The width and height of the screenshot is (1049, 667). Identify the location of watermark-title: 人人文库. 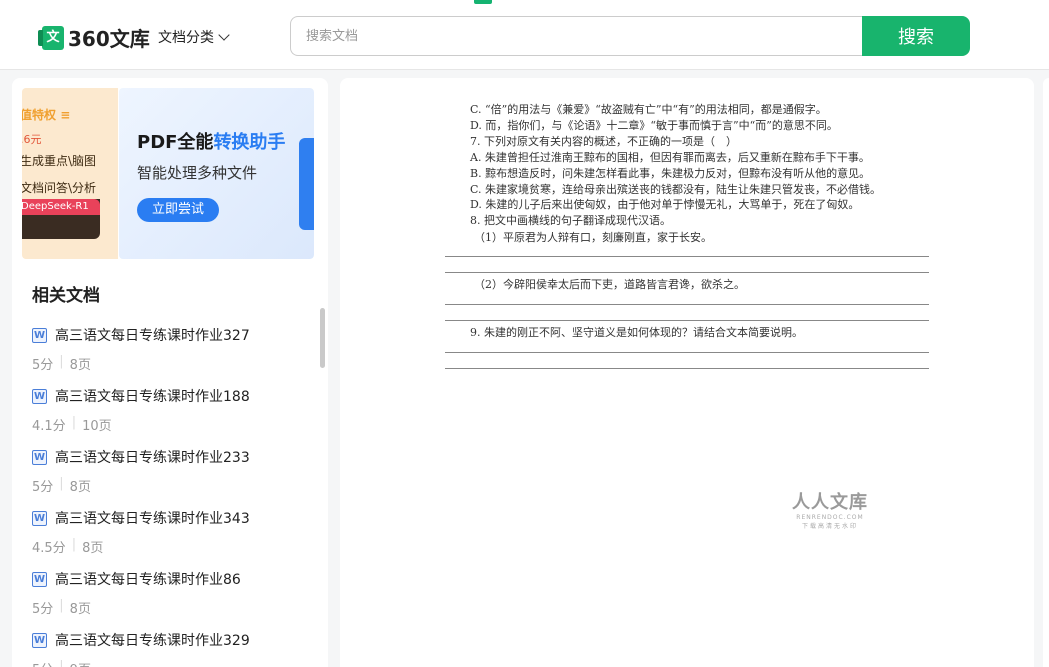
(830, 502).